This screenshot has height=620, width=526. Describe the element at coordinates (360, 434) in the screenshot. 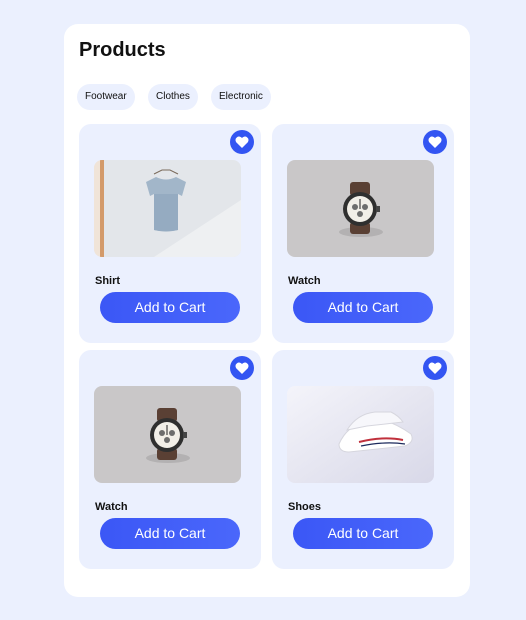

I see `product-image-shoes` at that location.